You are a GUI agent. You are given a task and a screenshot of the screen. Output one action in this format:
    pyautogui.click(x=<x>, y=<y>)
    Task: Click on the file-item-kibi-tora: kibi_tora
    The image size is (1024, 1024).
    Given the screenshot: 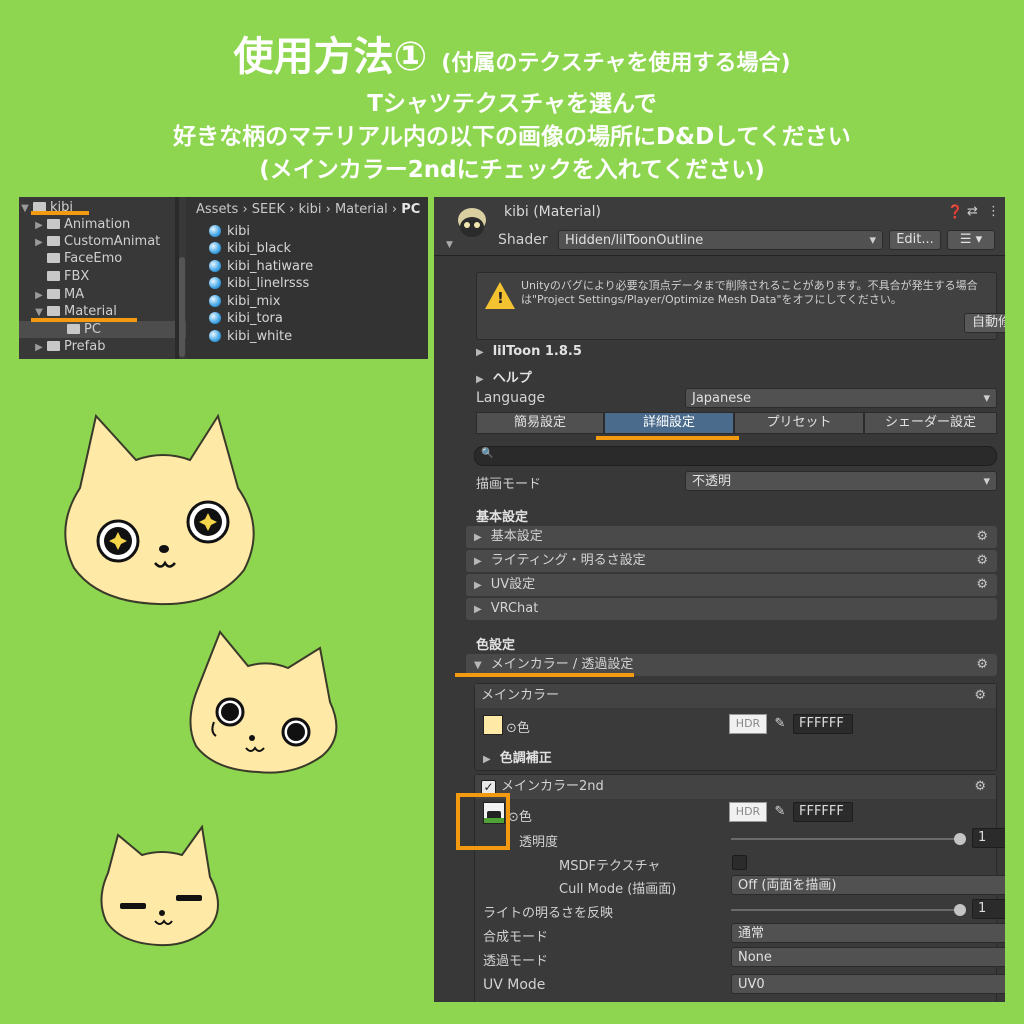 What is the action you would take?
    pyautogui.click(x=246, y=318)
    